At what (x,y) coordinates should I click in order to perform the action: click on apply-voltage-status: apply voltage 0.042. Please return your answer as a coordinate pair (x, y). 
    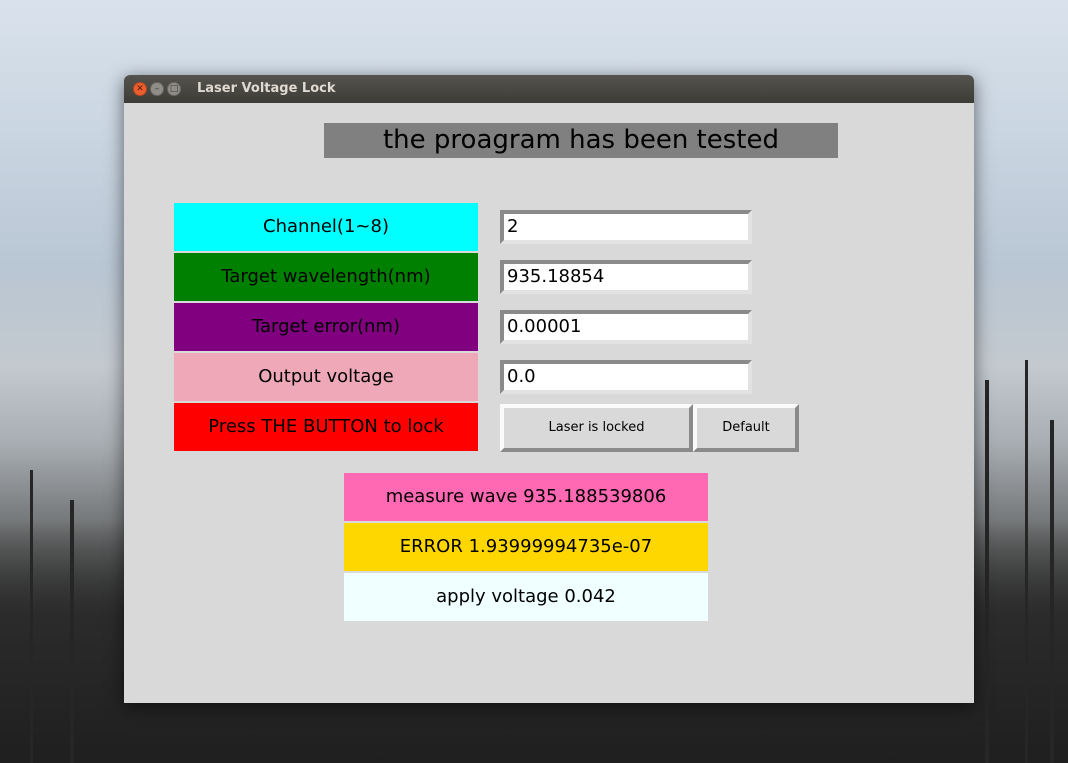
    Looking at the image, I should click on (526, 597).